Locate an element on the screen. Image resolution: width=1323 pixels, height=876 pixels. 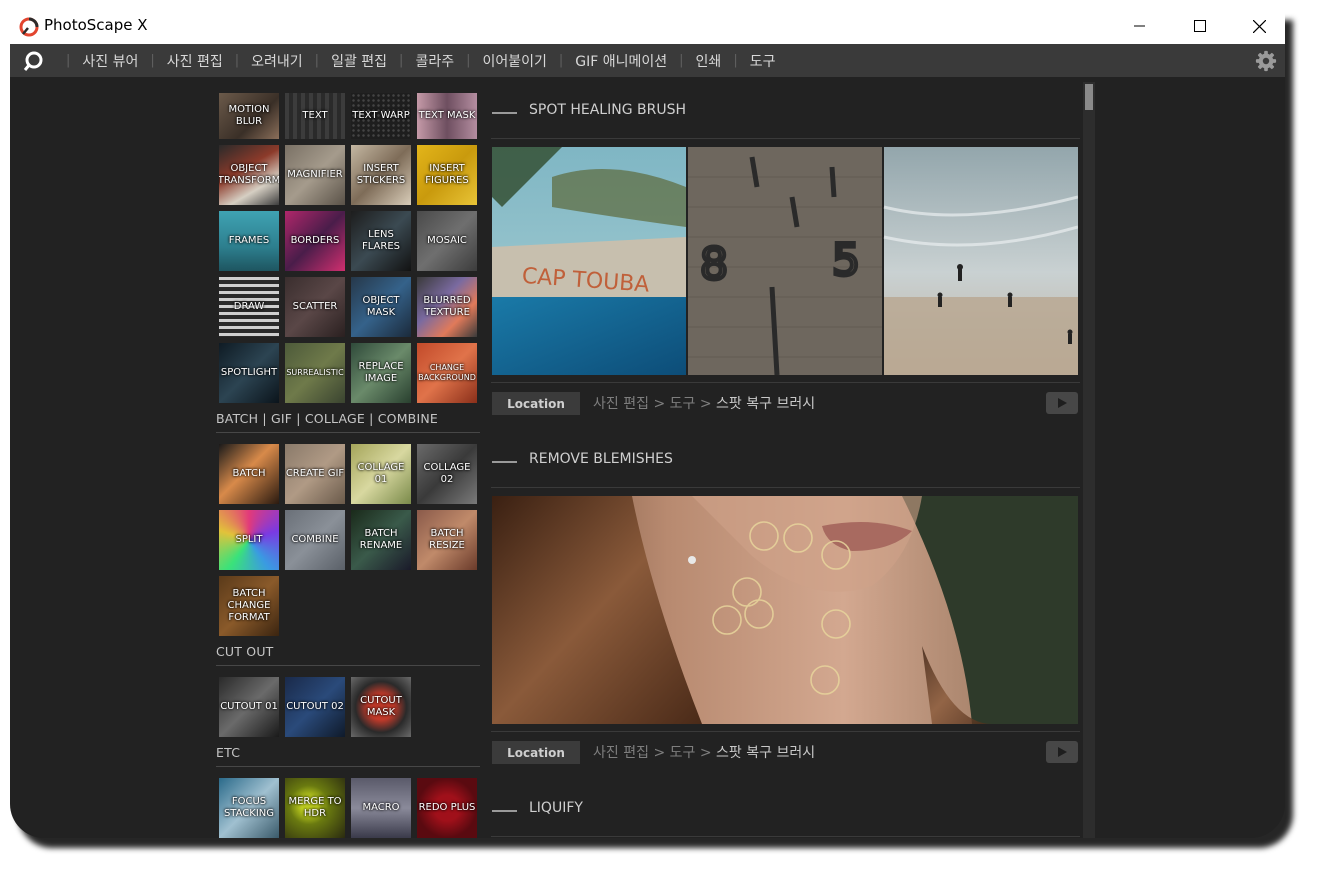
tool-replace-image: REPLACE IMAGE is located at coordinates (381, 373).